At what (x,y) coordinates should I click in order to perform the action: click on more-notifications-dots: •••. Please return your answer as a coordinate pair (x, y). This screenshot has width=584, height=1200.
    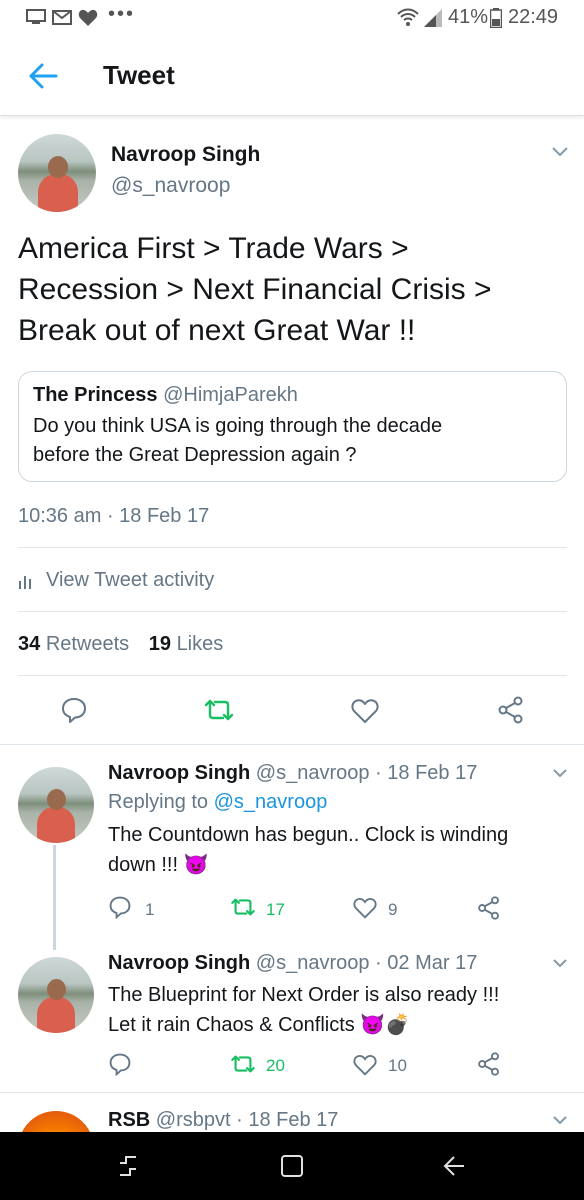
    Looking at the image, I should click on (122, 14).